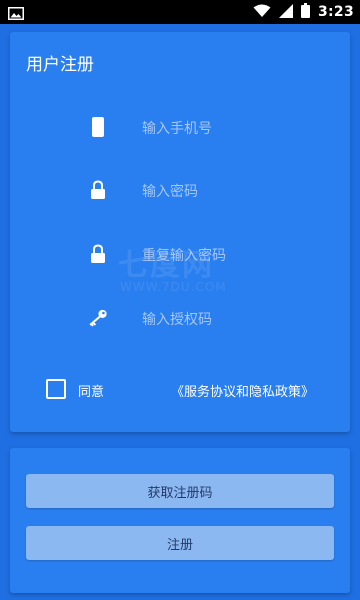  What do you see at coordinates (91, 390) in the screenshot?
I see `agree-label: 同意` at bounding box center [91, 390].